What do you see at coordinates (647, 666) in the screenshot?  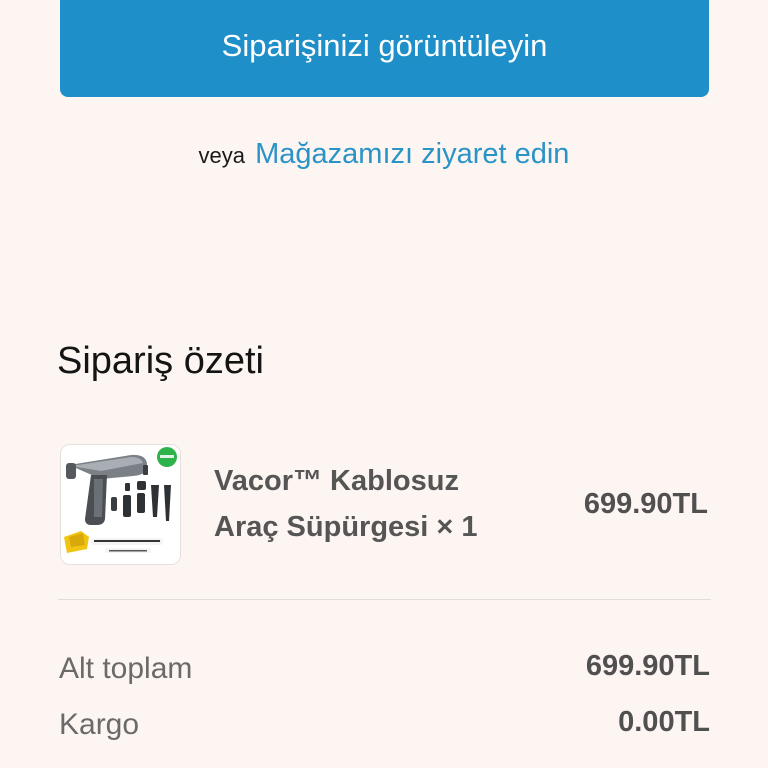 I see `subtotal-value: 699.90TL` at bounding box center [647, 666].